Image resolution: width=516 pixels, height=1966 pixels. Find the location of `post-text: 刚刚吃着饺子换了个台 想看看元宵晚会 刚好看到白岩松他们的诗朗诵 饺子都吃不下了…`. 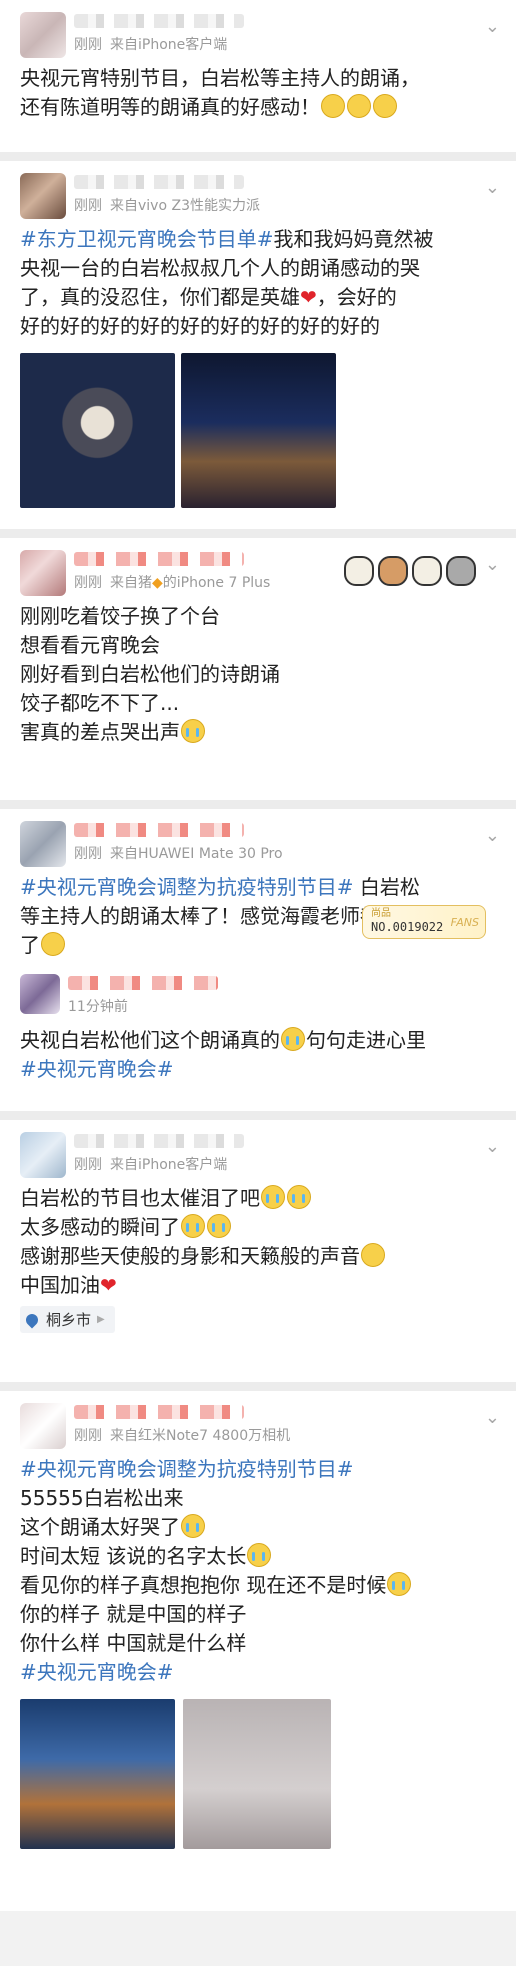

post-text: 刚刚吃着饺子换了个台 想看看元宵晚会 刚好看到白岩松他们的诗朗诵 饺子都吃不下了… is located at coordinates (260, 674).